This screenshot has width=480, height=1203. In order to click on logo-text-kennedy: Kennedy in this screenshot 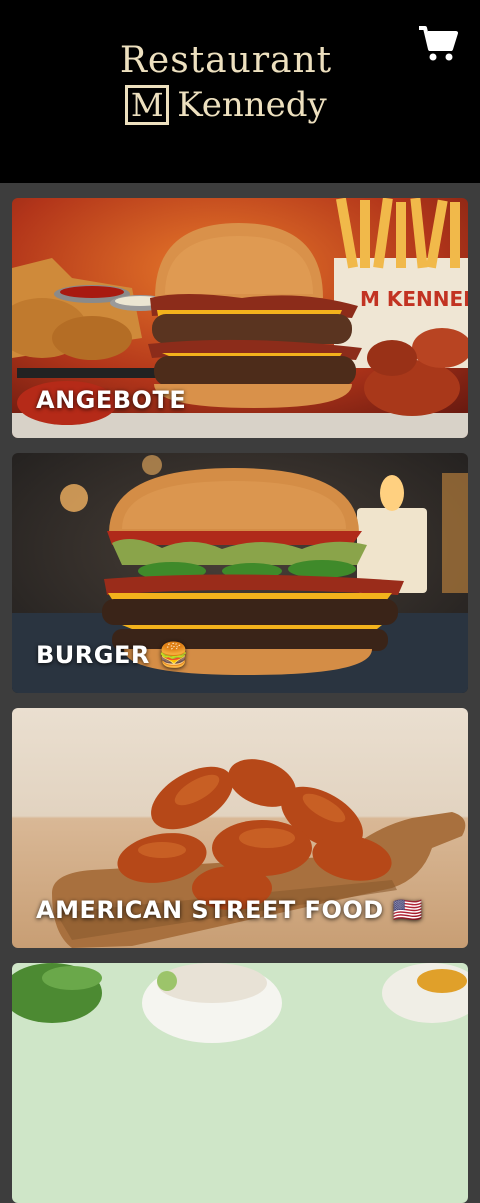, I will do `click(252, 105)`.